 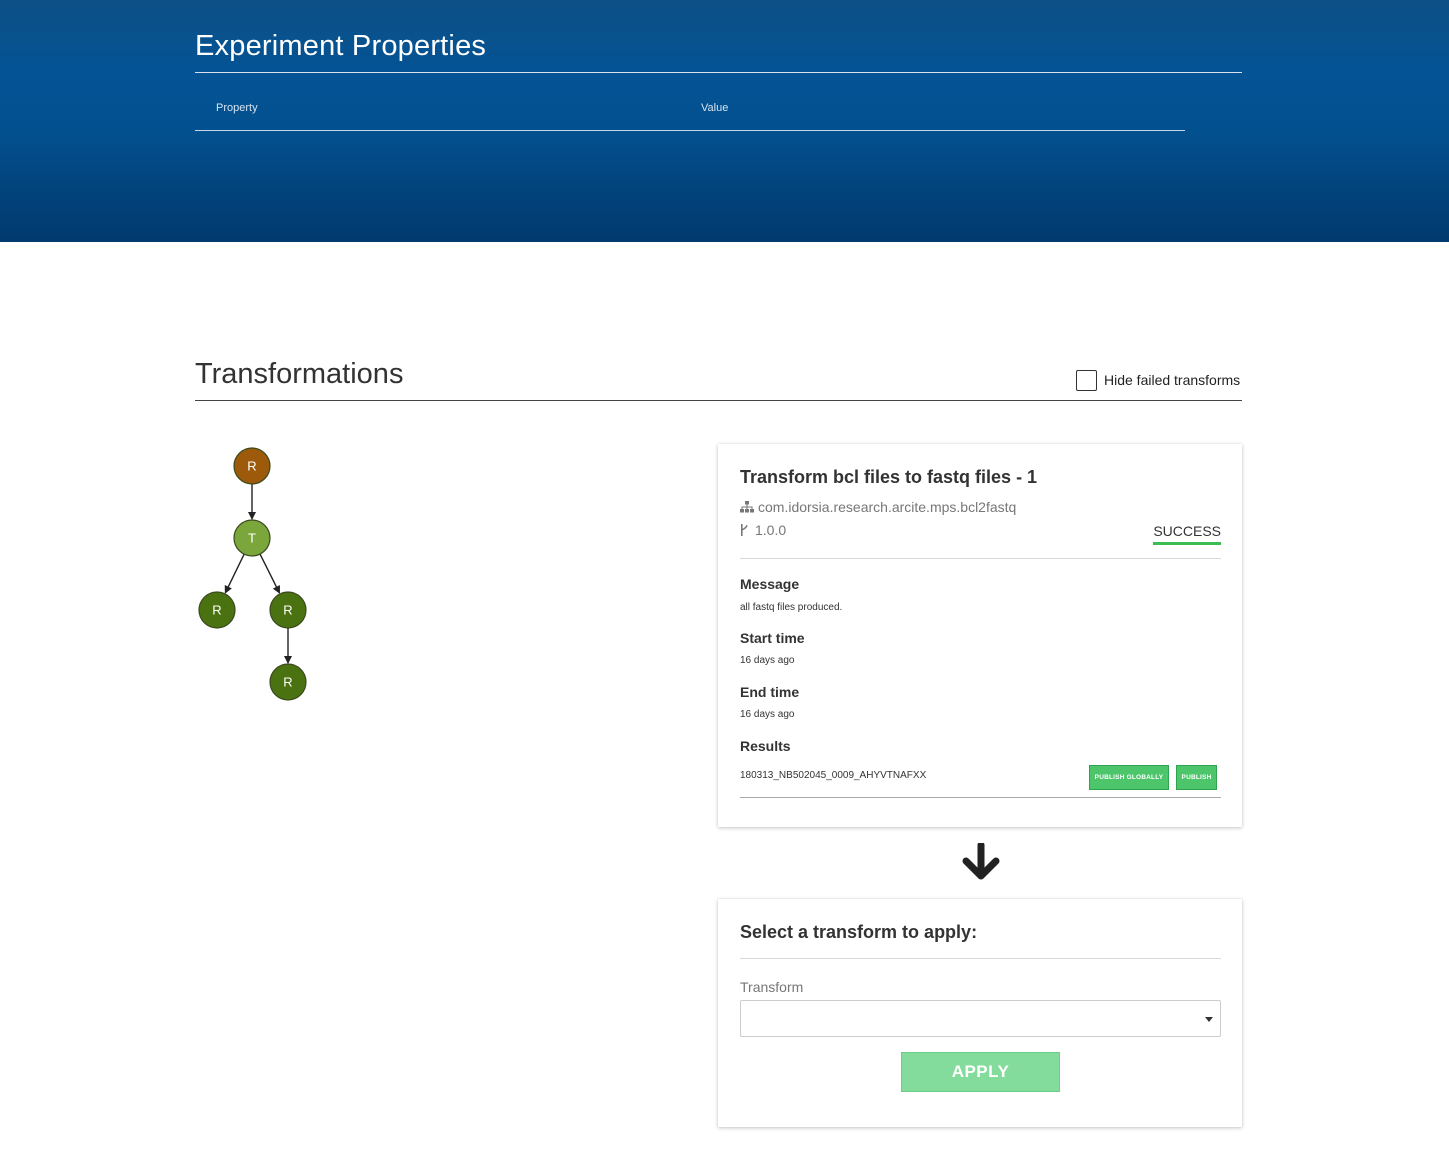 I want to click on version-row: 1.0.0, so click(x=763, y=530).